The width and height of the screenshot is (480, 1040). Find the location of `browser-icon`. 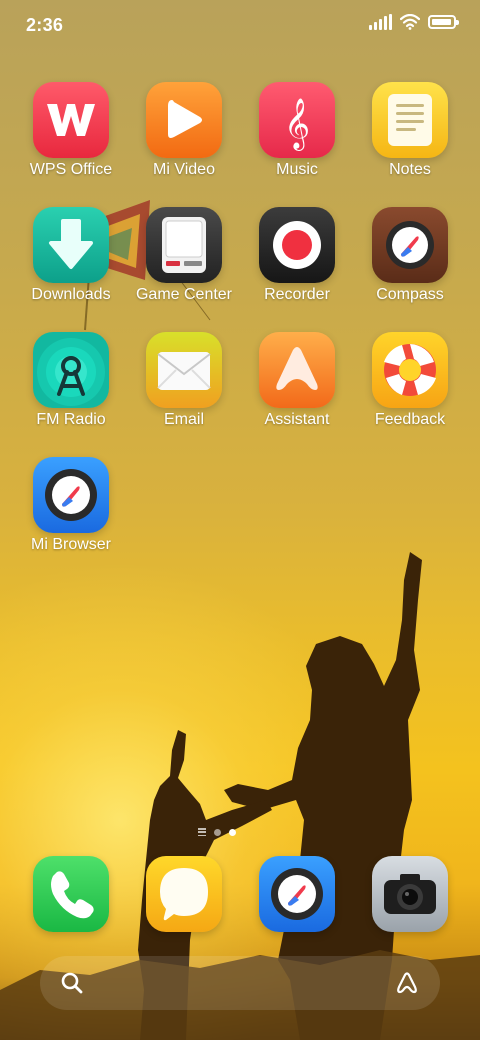

browser-icon is located at coordinates (297, 894).